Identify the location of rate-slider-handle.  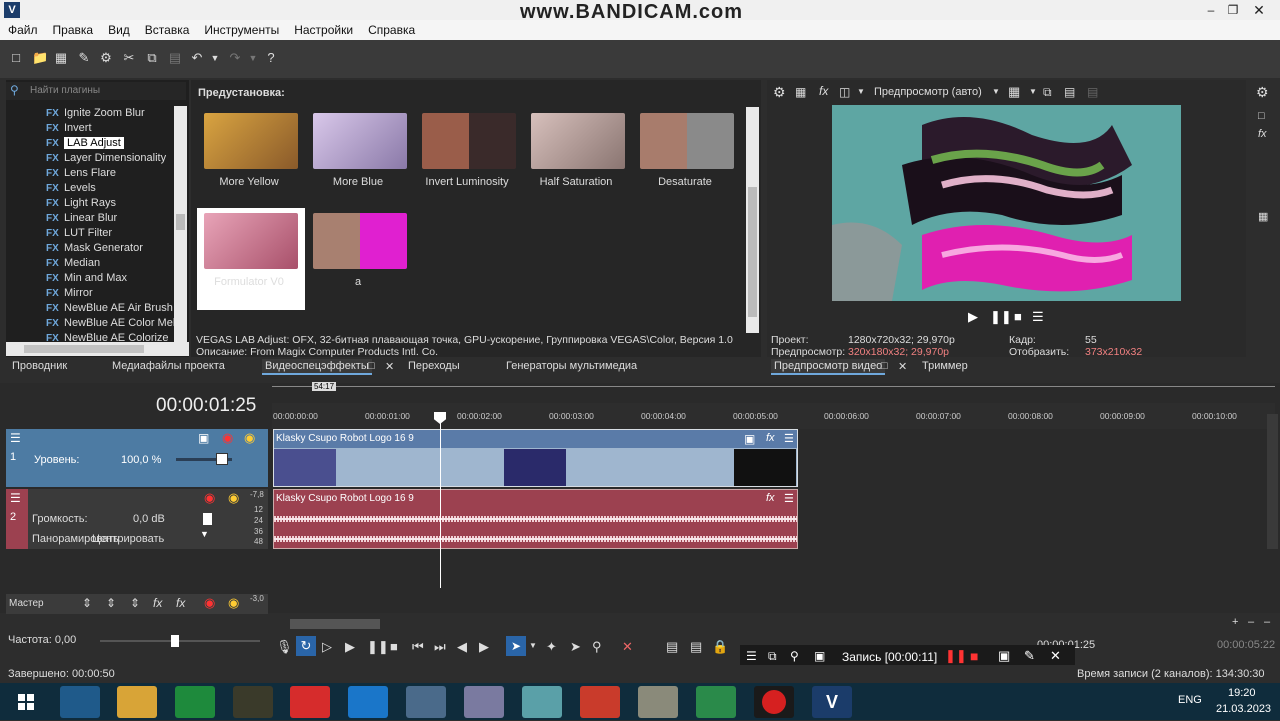
(175, 641).